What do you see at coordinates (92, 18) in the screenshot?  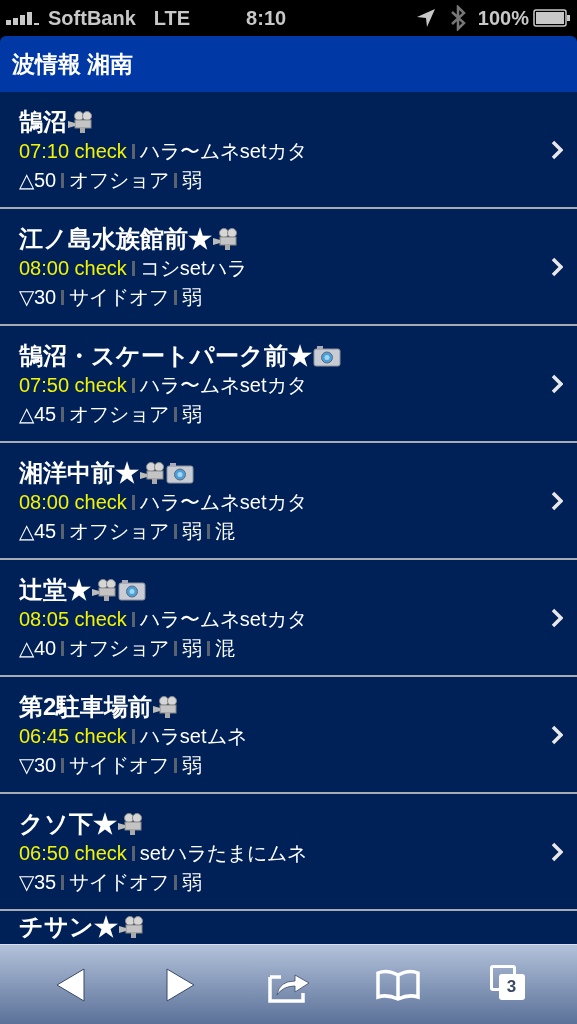 I see `carrier-name: SoftBank` at bounding box center [92, 18].